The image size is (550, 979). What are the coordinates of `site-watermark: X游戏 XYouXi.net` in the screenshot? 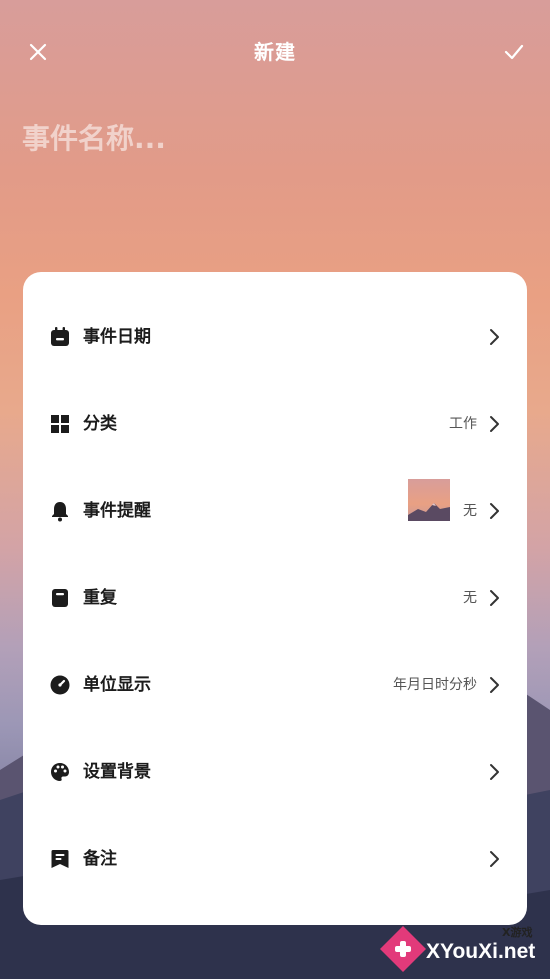 It's located at (461, 949).